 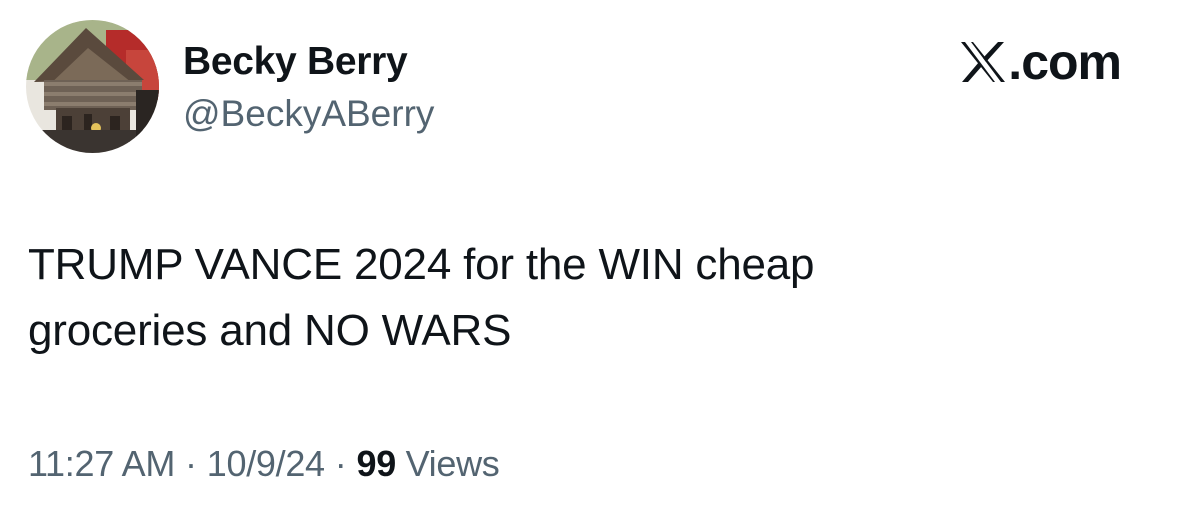 What do you see at coordinates (270, 330) in the screenshot?
I see `tweet-text-line-2: groceries and NO WARS` at bounding box center [270, 330].